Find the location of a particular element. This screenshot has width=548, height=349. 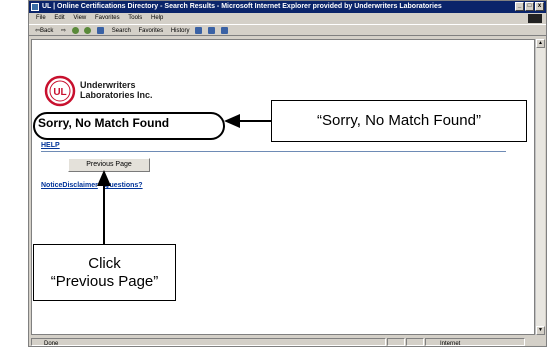

arrow-to-button-head-icon is located at coordinates (104, 178).